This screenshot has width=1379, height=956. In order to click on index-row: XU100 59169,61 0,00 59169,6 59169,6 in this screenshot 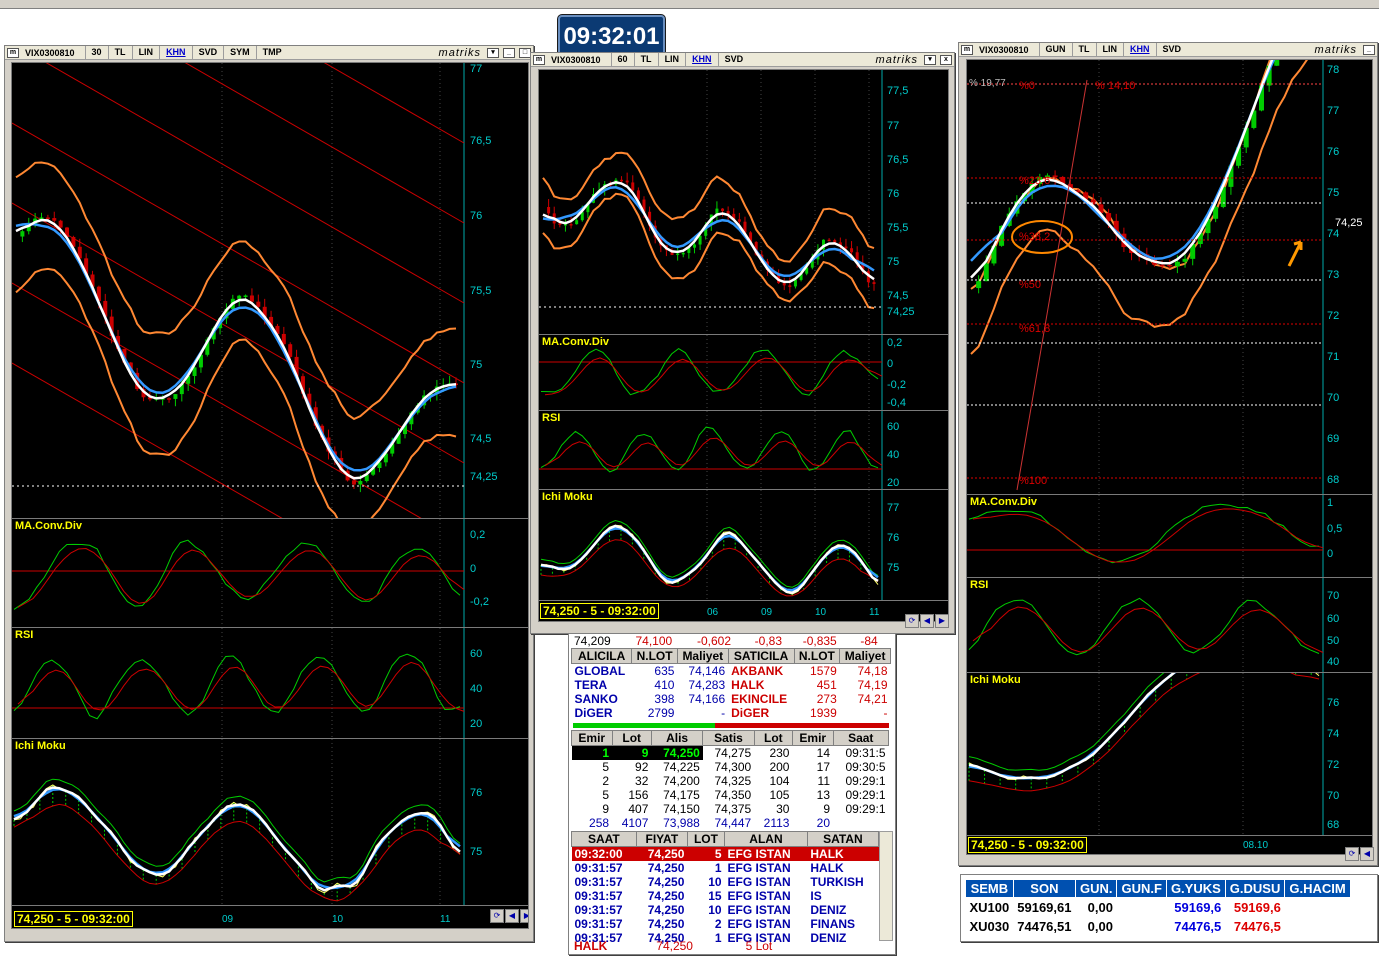, I will do `click(1158, 908)`.